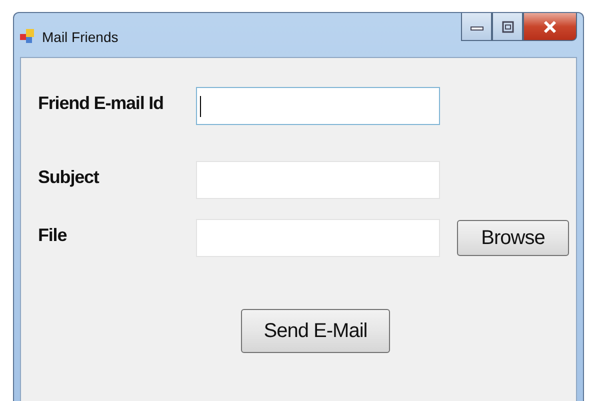 This screenshot has width=589, height=401. What do you see at coordinates (315, 331) in the screenshot?
I see `send-button: Send E-Mail` at bounding box center [315, 331].